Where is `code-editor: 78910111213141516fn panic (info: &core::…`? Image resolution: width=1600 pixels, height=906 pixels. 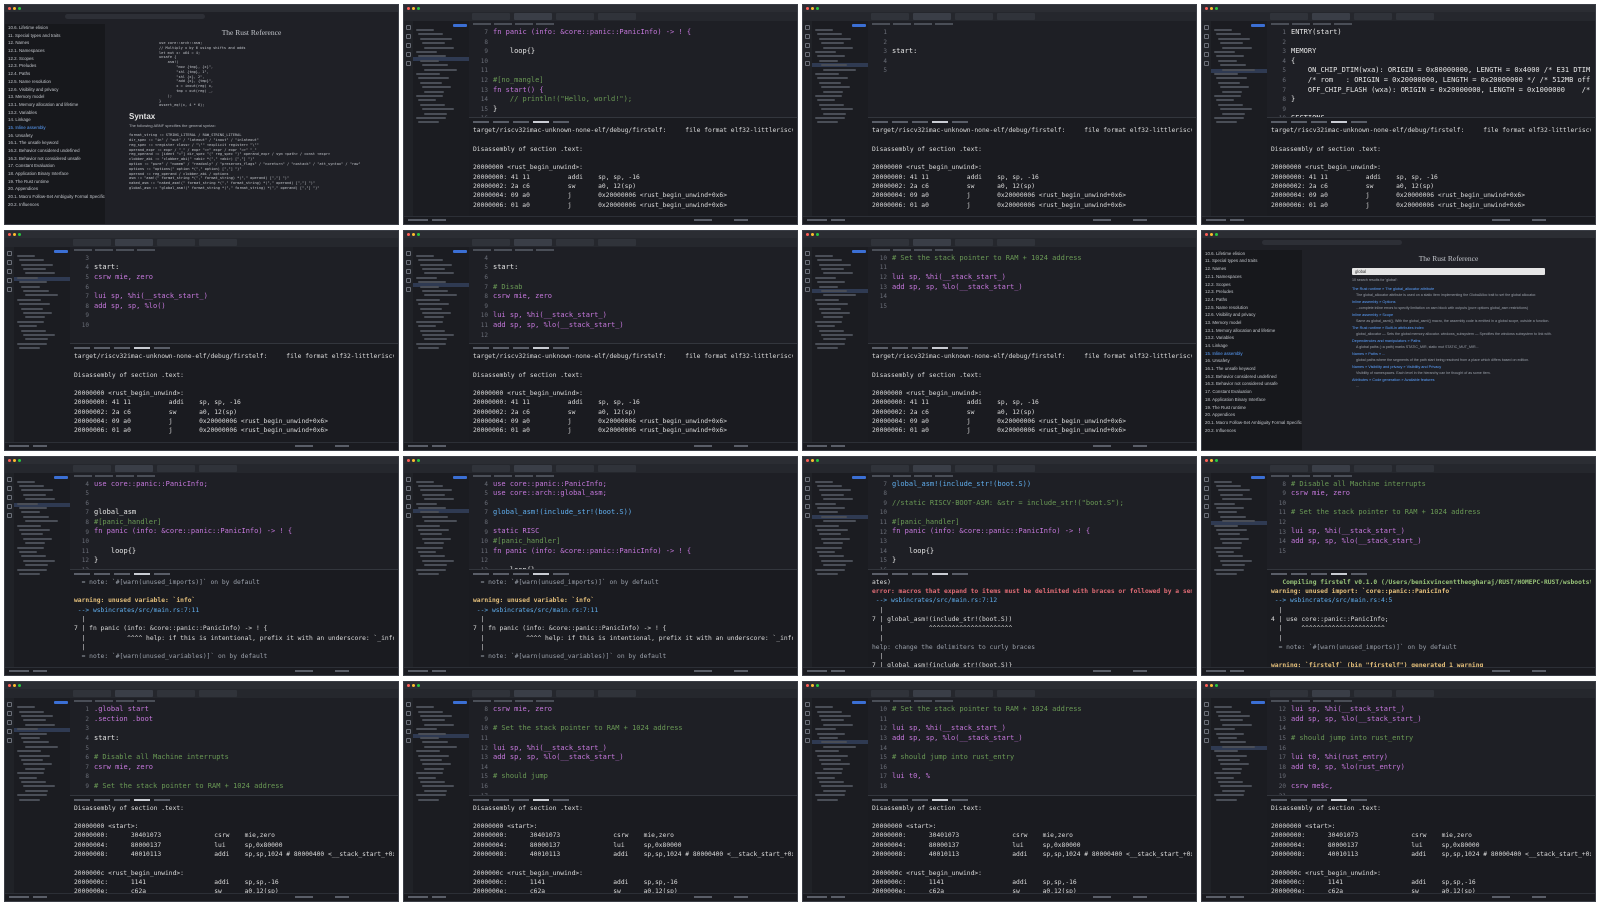 code-editor: 78910111213141516fn panic (info: &core::… is located at coordinates (633, 71).